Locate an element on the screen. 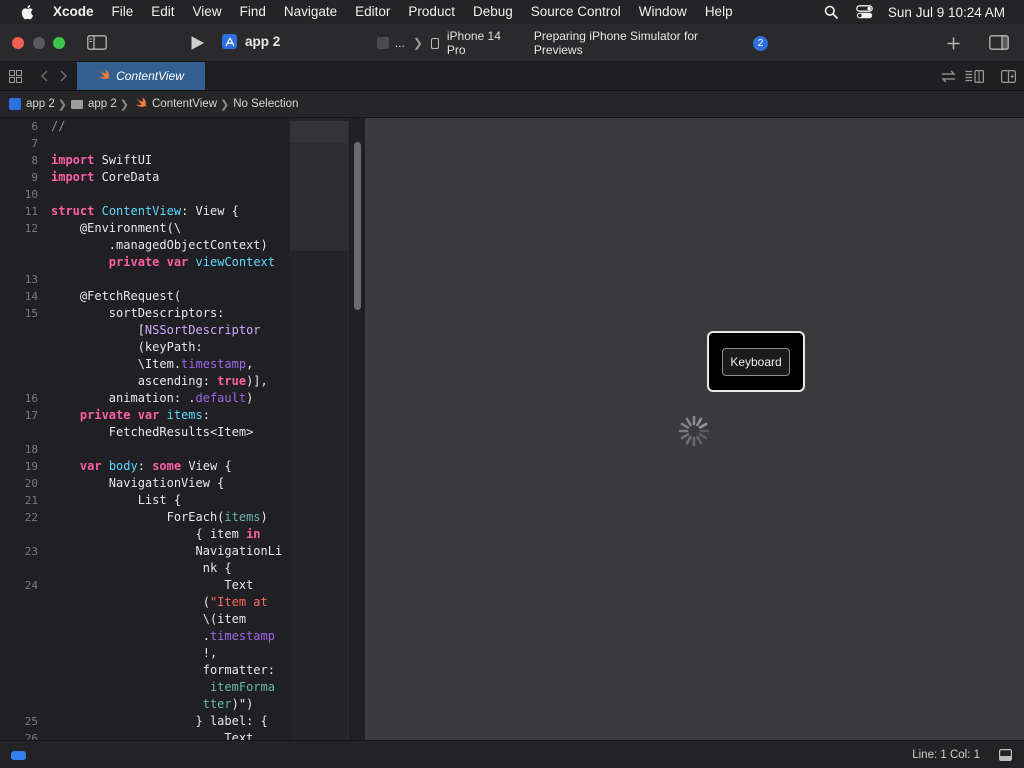 Image resolution: width=1024 pixels, height=768 pixels. menu-view: View is located at coordinates (207, 12).